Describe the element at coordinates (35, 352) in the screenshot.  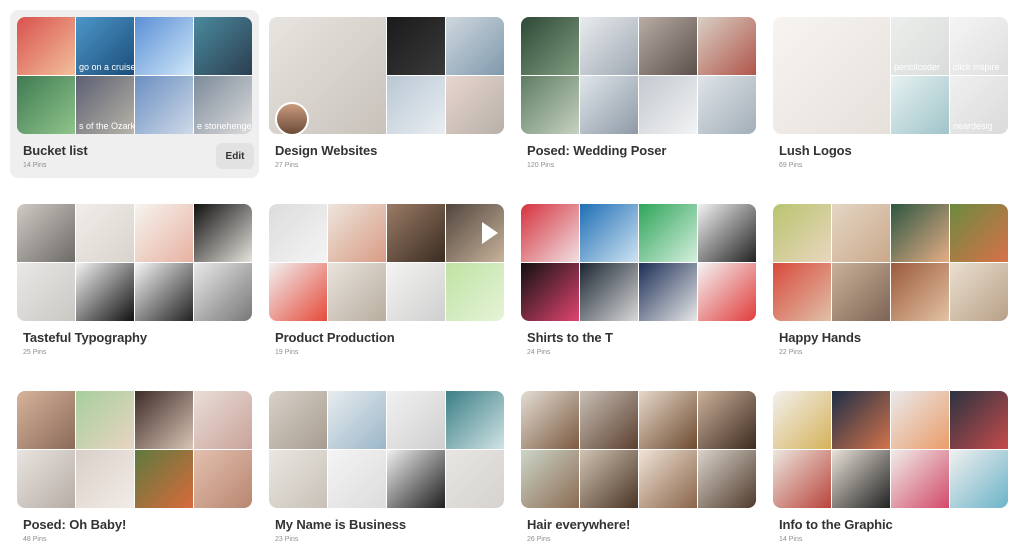
I see `board-pin-count: 25 Pins` at that location.